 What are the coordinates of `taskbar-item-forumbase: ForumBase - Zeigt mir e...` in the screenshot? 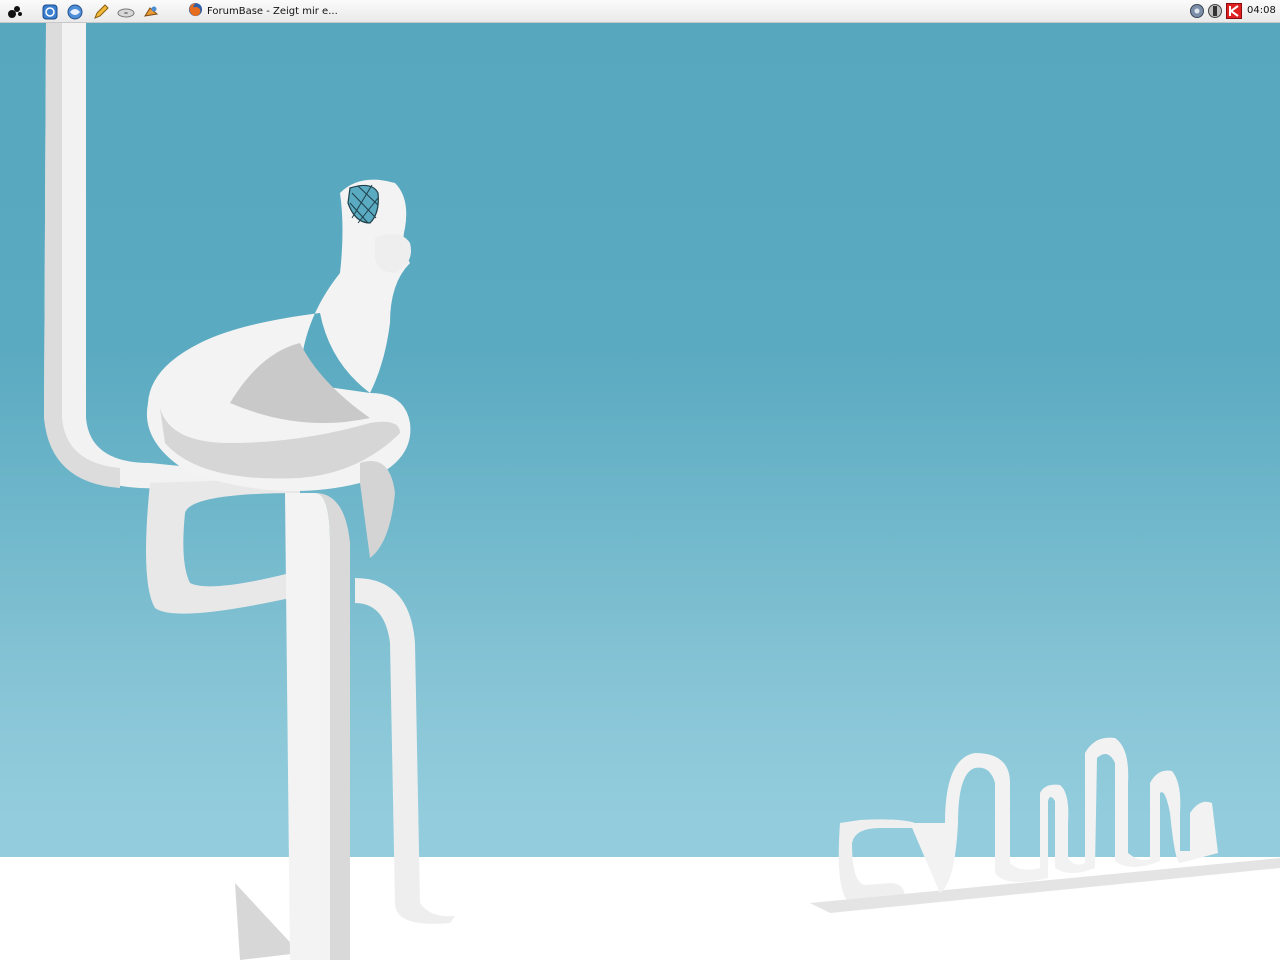 It's located at (264, 11).